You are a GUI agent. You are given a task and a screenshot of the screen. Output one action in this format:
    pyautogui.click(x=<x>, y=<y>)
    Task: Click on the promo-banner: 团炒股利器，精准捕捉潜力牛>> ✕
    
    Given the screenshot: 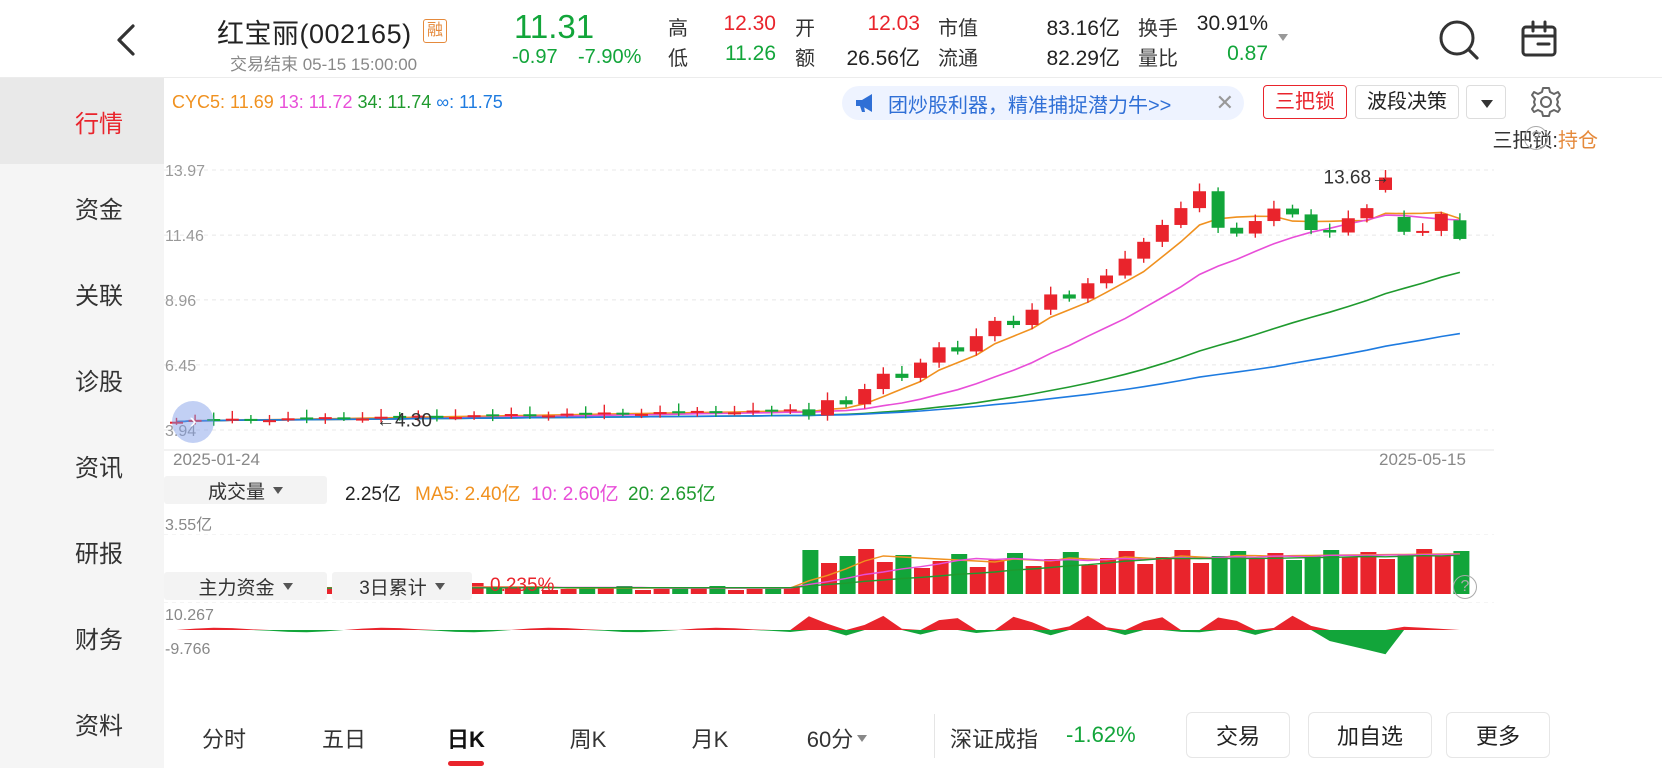 What is the action you would take?
    pyautogui.click(x=1043, y=103)
    